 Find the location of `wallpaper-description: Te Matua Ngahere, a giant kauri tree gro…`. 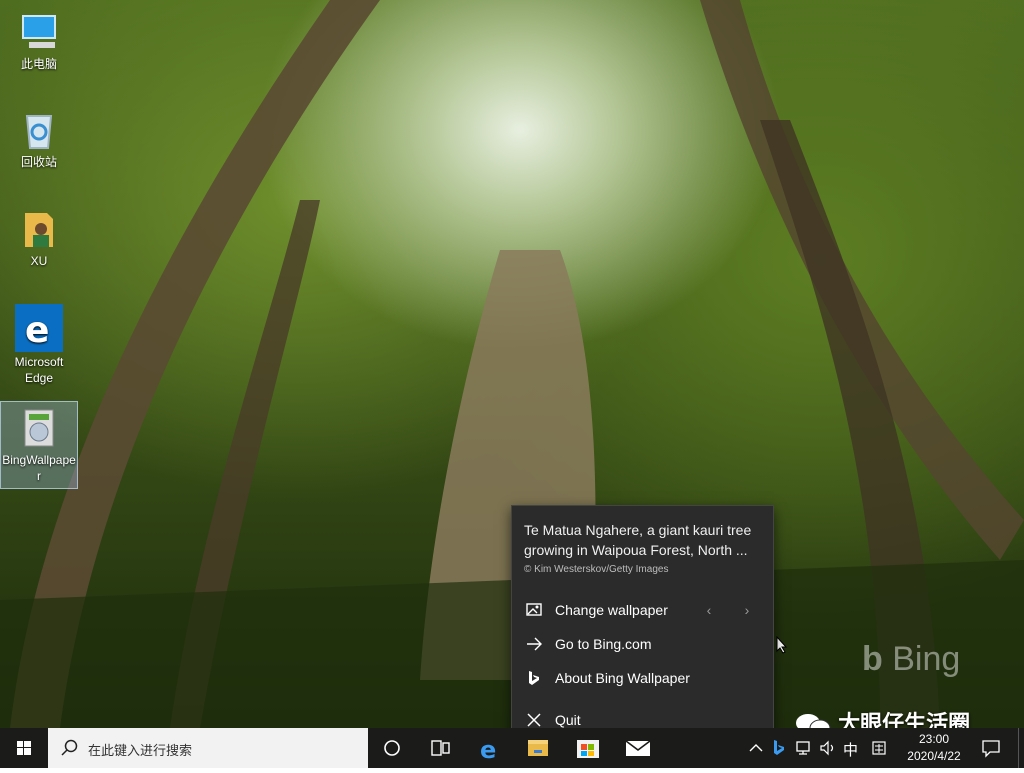

wallpaper-description: Te Matua Ngahere, a giant kauri tree gro… is located at coordinates (644, 540).